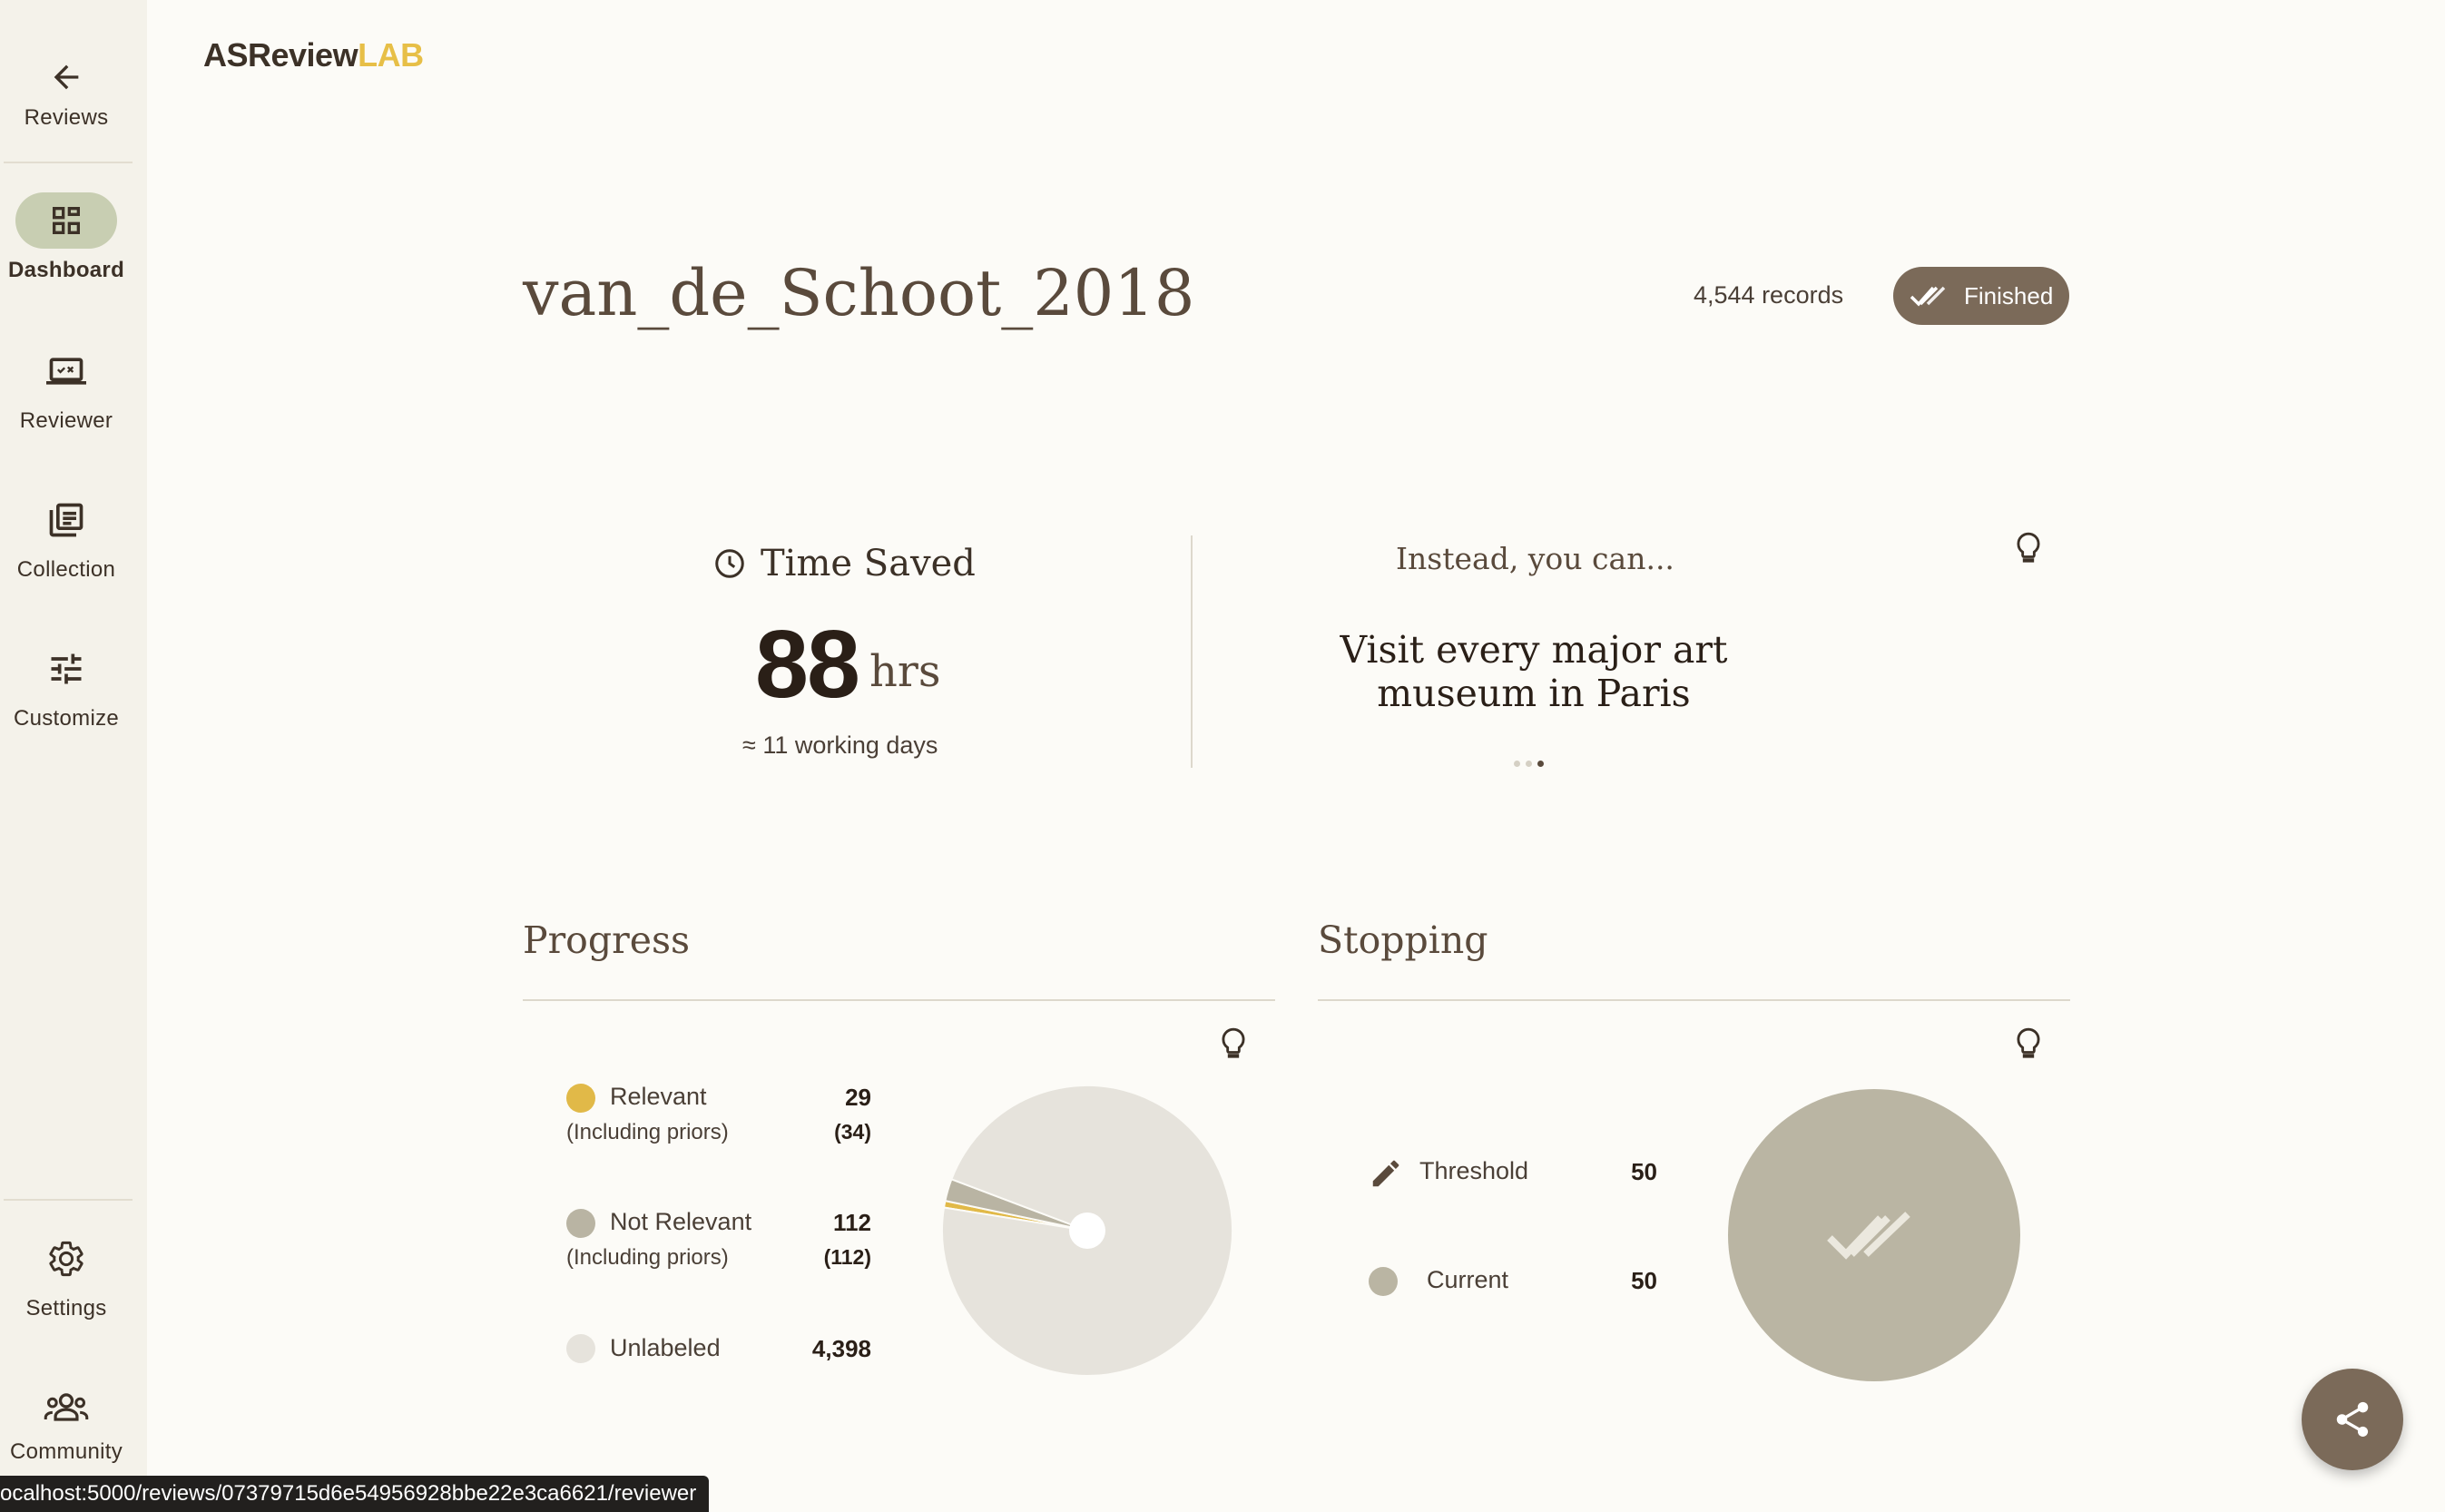  What do you see at coordinates (859, 293) in the screenshot?
I see `page-title: van_de_Schoot_2018` at bounding box center [859, 293].